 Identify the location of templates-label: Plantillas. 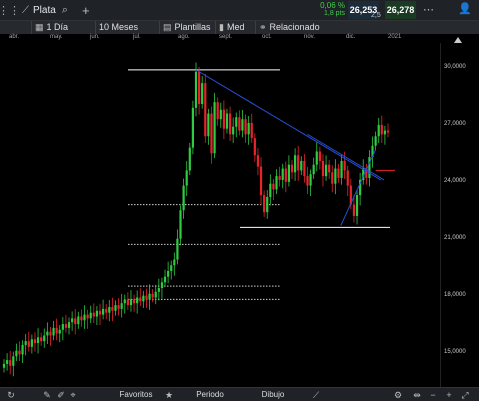
(192, 27).